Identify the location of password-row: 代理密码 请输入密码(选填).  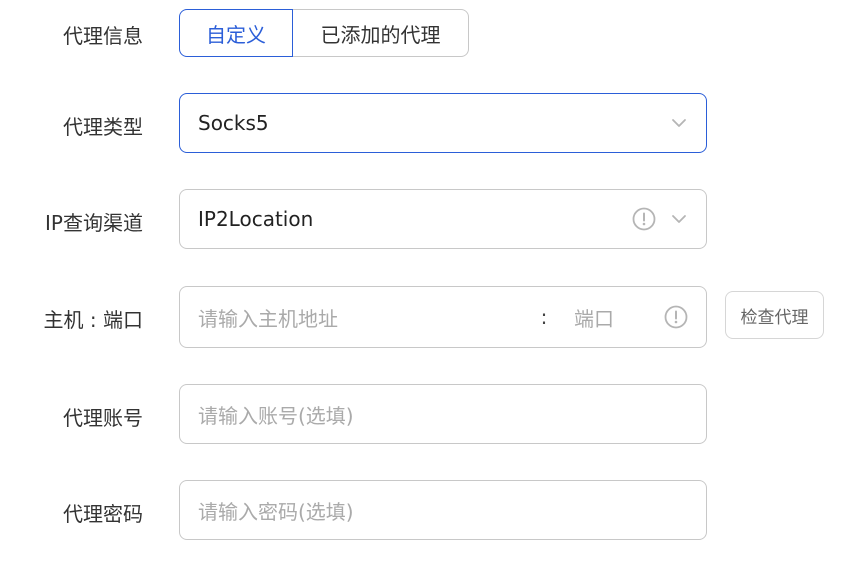
(424, 510).